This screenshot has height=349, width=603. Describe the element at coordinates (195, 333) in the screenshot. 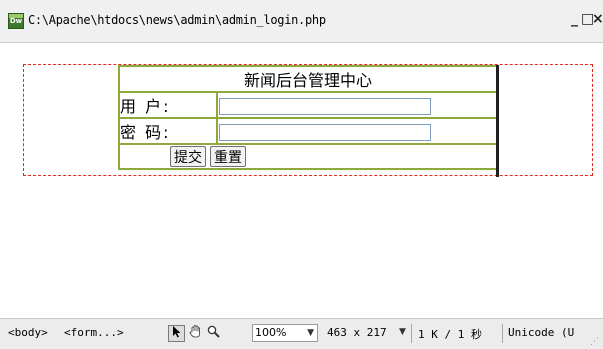

I see `hand-icon` at that location.